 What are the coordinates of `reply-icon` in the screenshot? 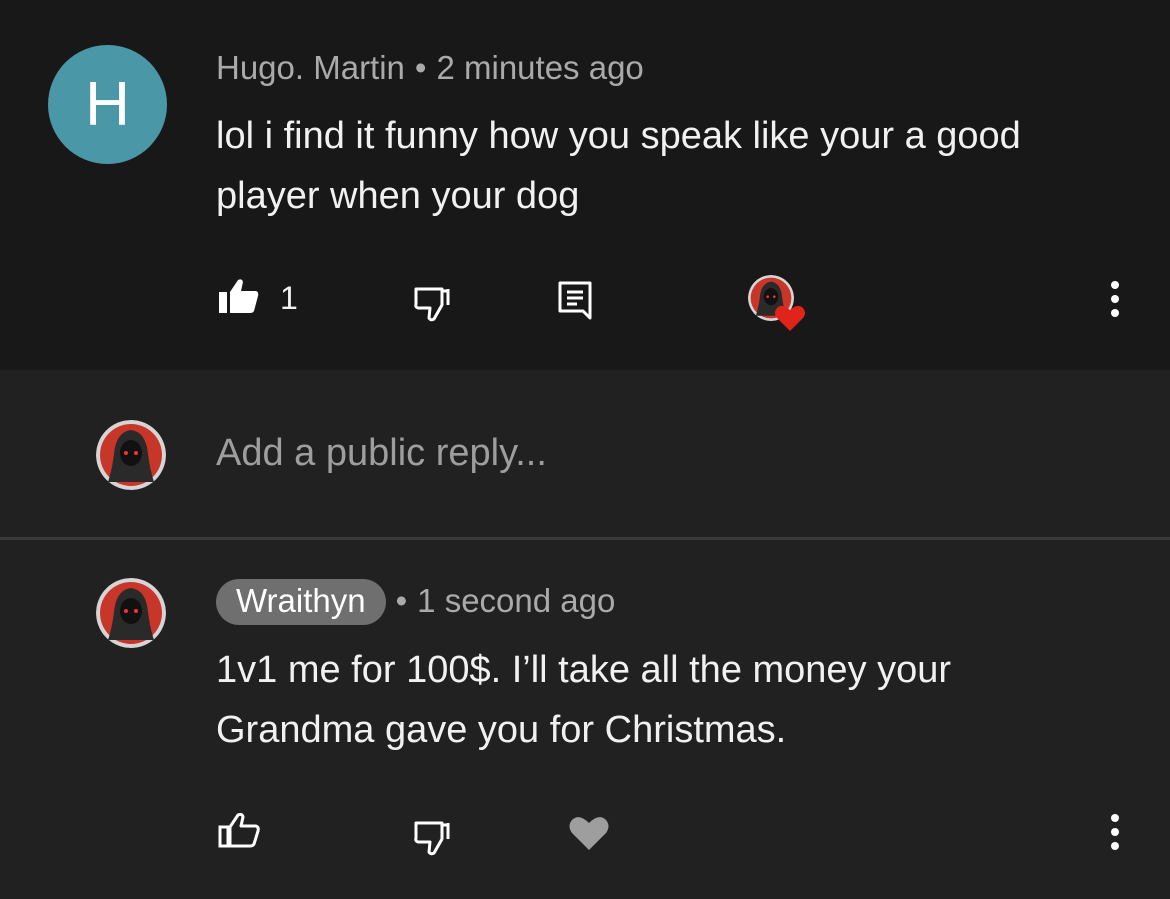 It's located at (576, 301).